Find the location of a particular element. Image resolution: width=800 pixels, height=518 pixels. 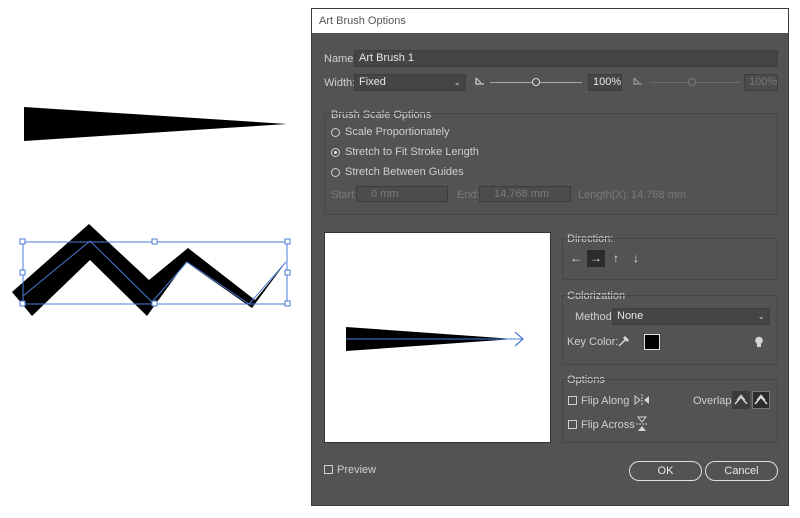

width-slider-thumb is located at coordinates (536, 82).